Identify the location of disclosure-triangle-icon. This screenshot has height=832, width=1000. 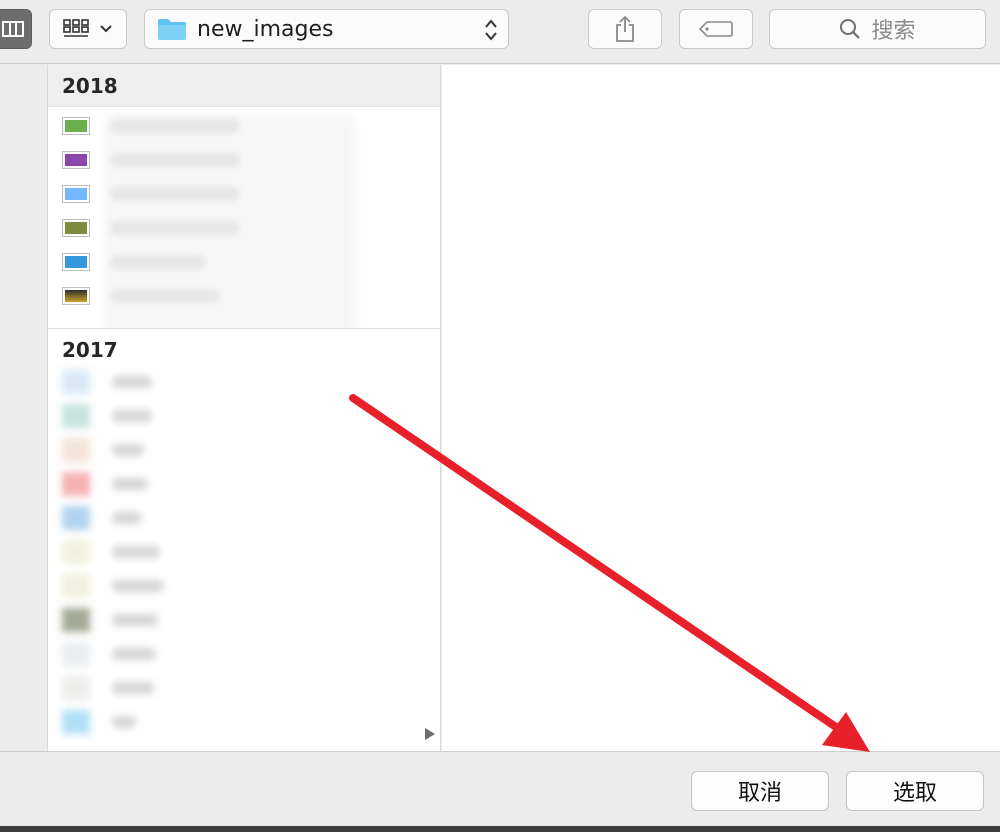
(430, 734).